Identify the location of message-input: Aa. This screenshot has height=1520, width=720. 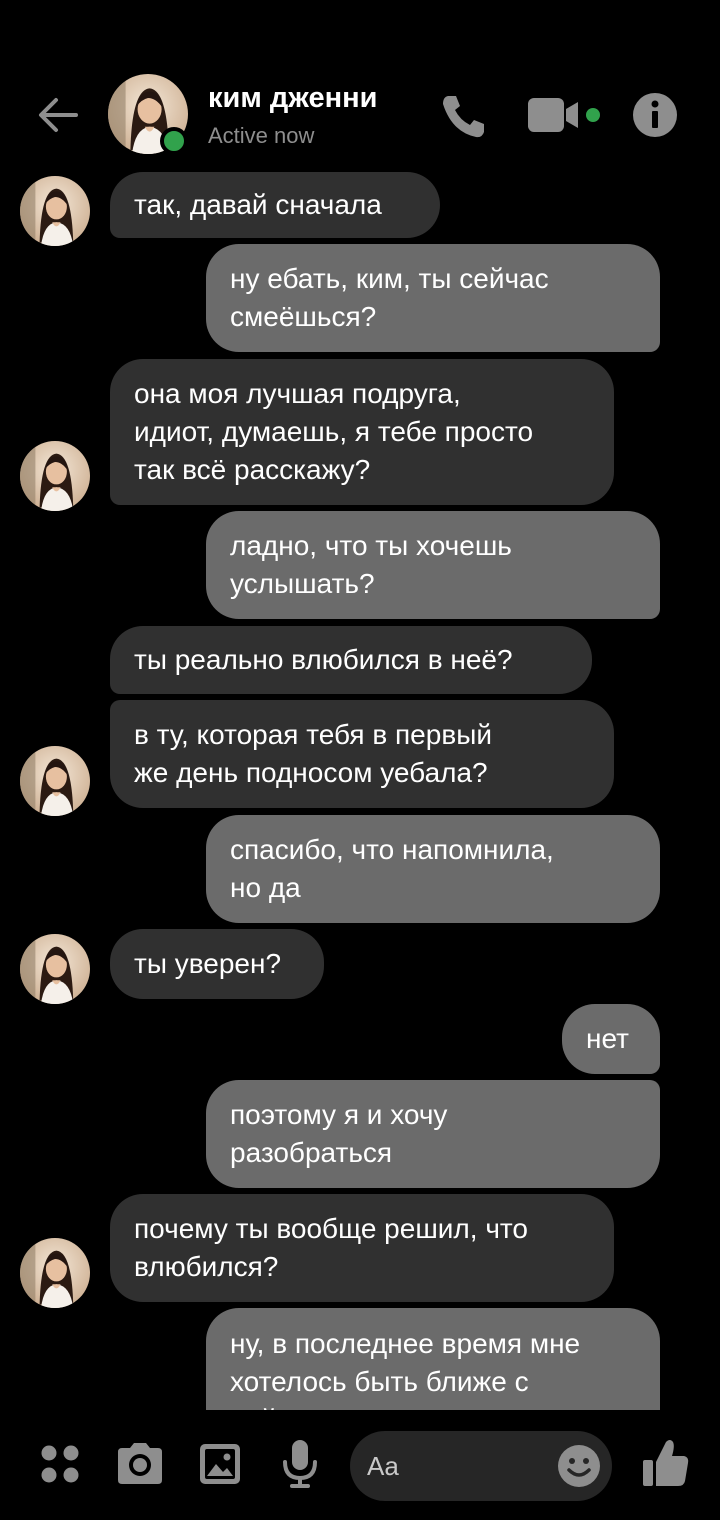
(481, 1466).